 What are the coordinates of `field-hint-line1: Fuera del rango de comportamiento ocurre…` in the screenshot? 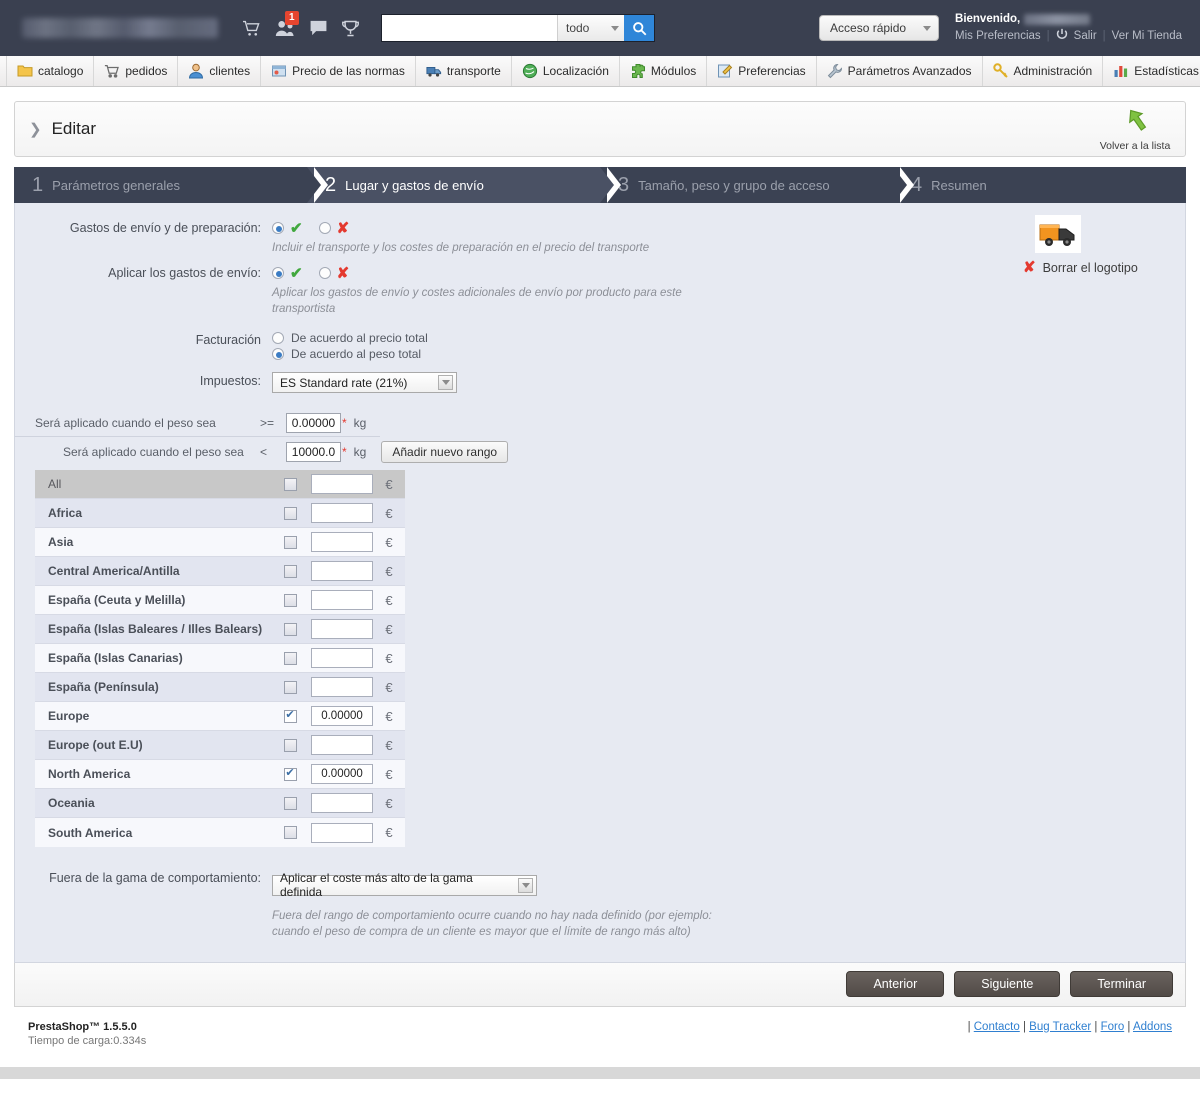 It's located at (492, 915).